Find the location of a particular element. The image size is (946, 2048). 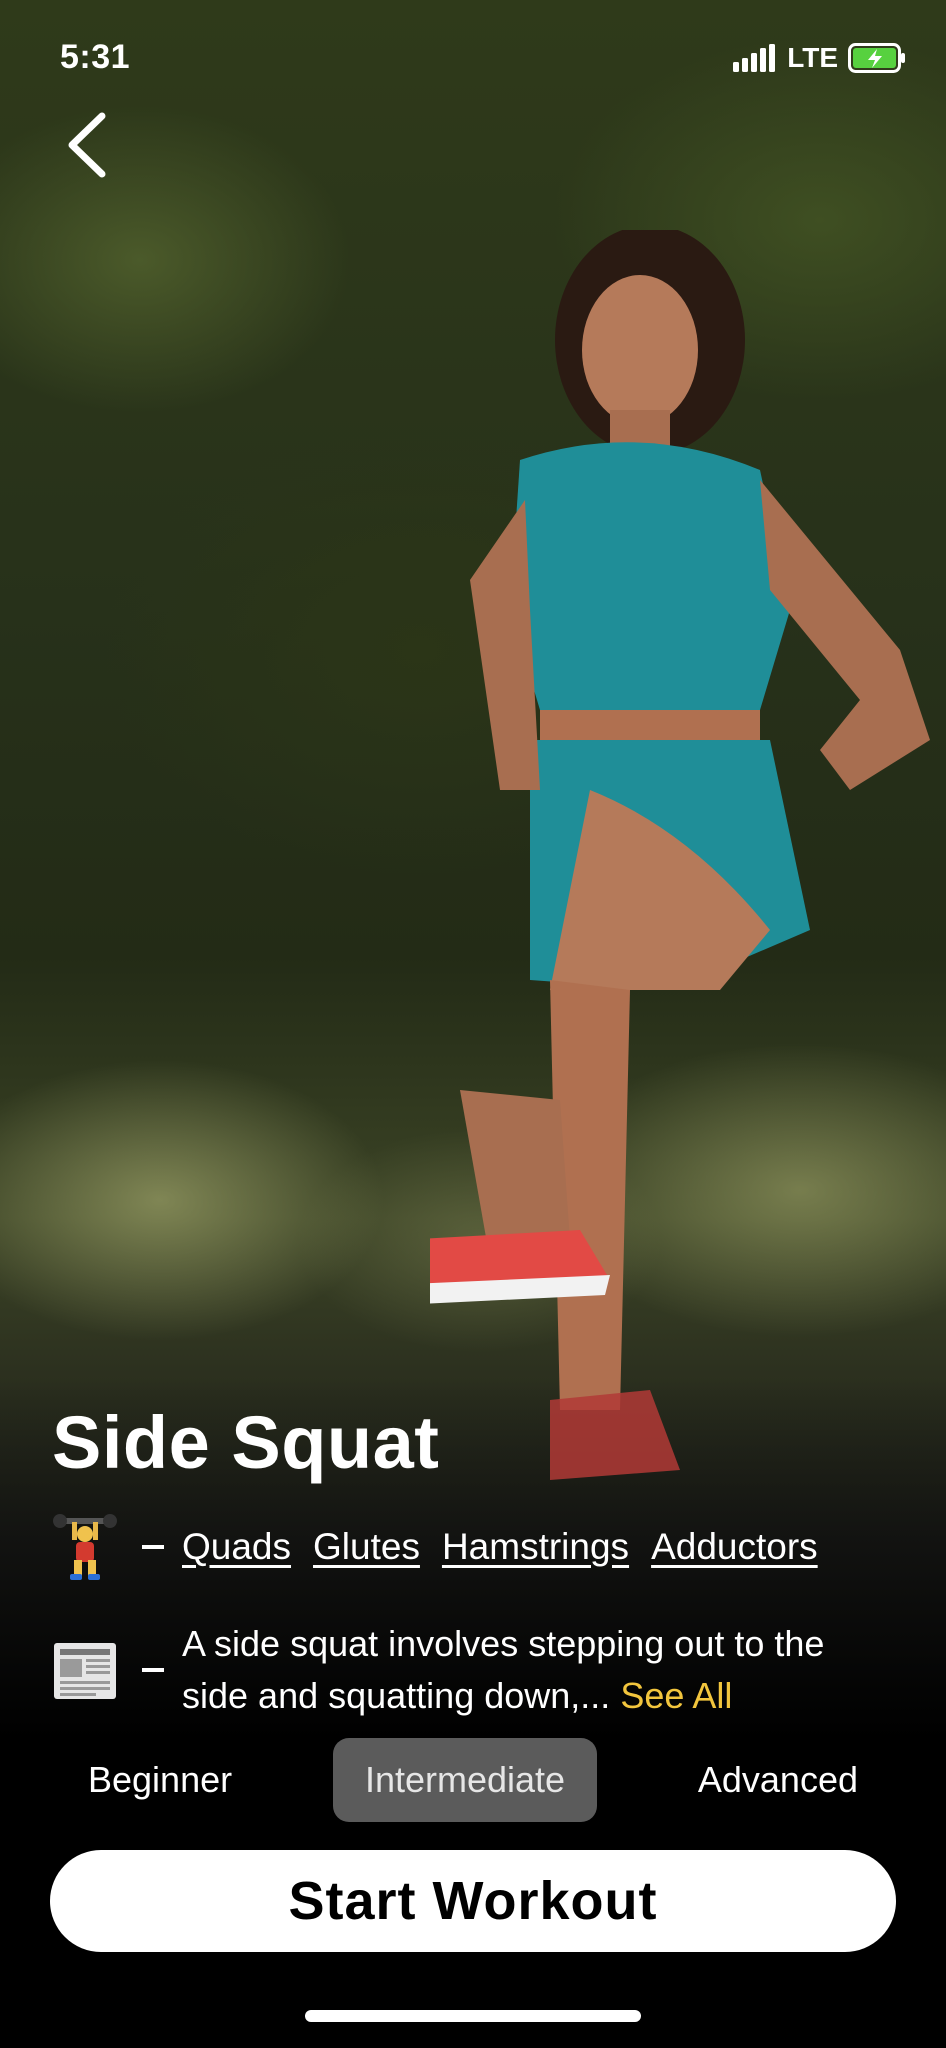

level-selector: Beginner Intermediate Advanced is located at coordinates (473, 1780).